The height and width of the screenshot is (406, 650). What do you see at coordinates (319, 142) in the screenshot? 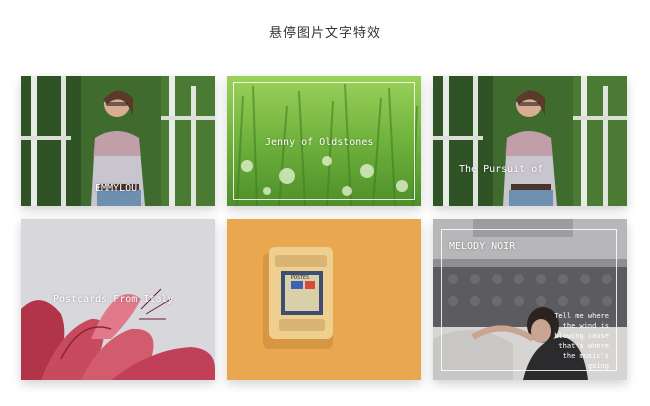
I see `card-caption: Jenny of Oldstones` at bounding box center [319, 142].